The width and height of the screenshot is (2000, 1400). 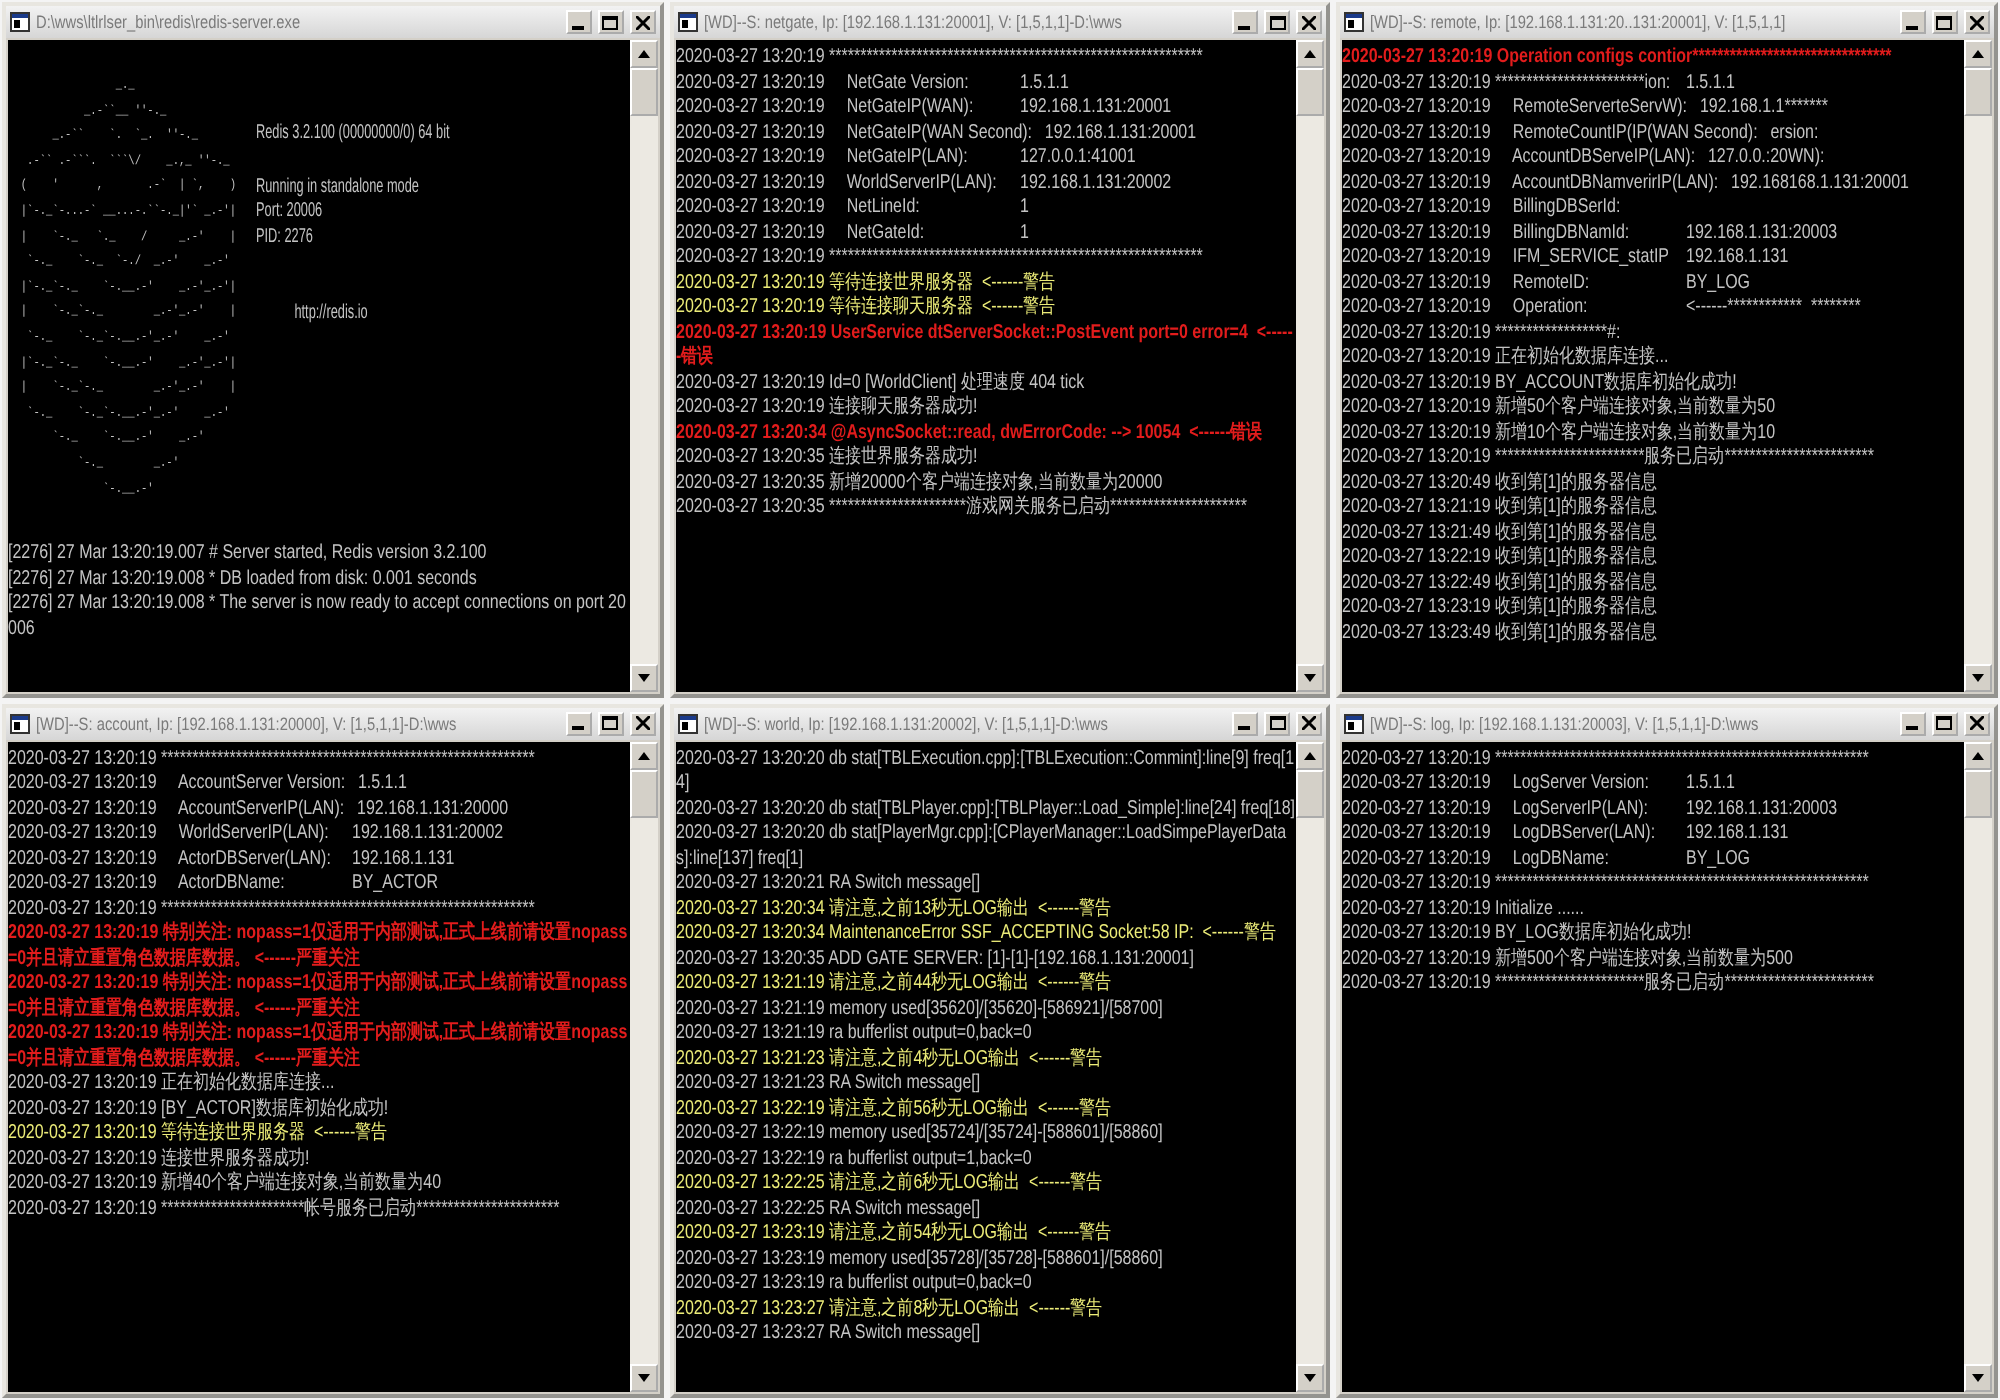 I want to click on up-arrow-icon, so click(x=643, y=54).